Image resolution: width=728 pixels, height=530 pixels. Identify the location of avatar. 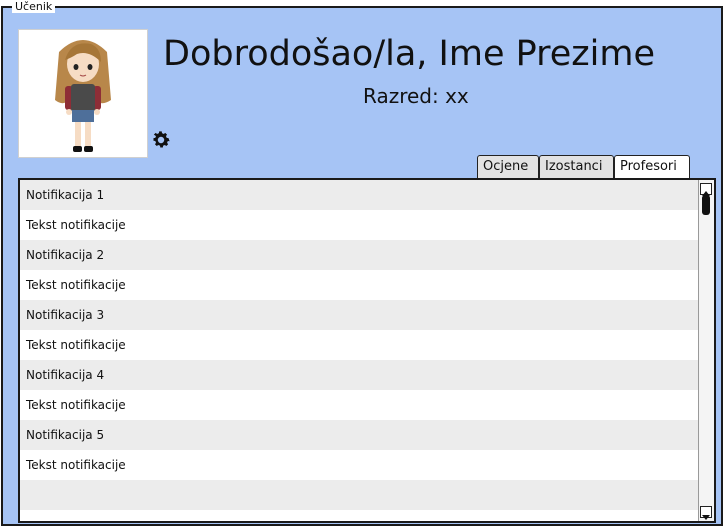
(83, 93).